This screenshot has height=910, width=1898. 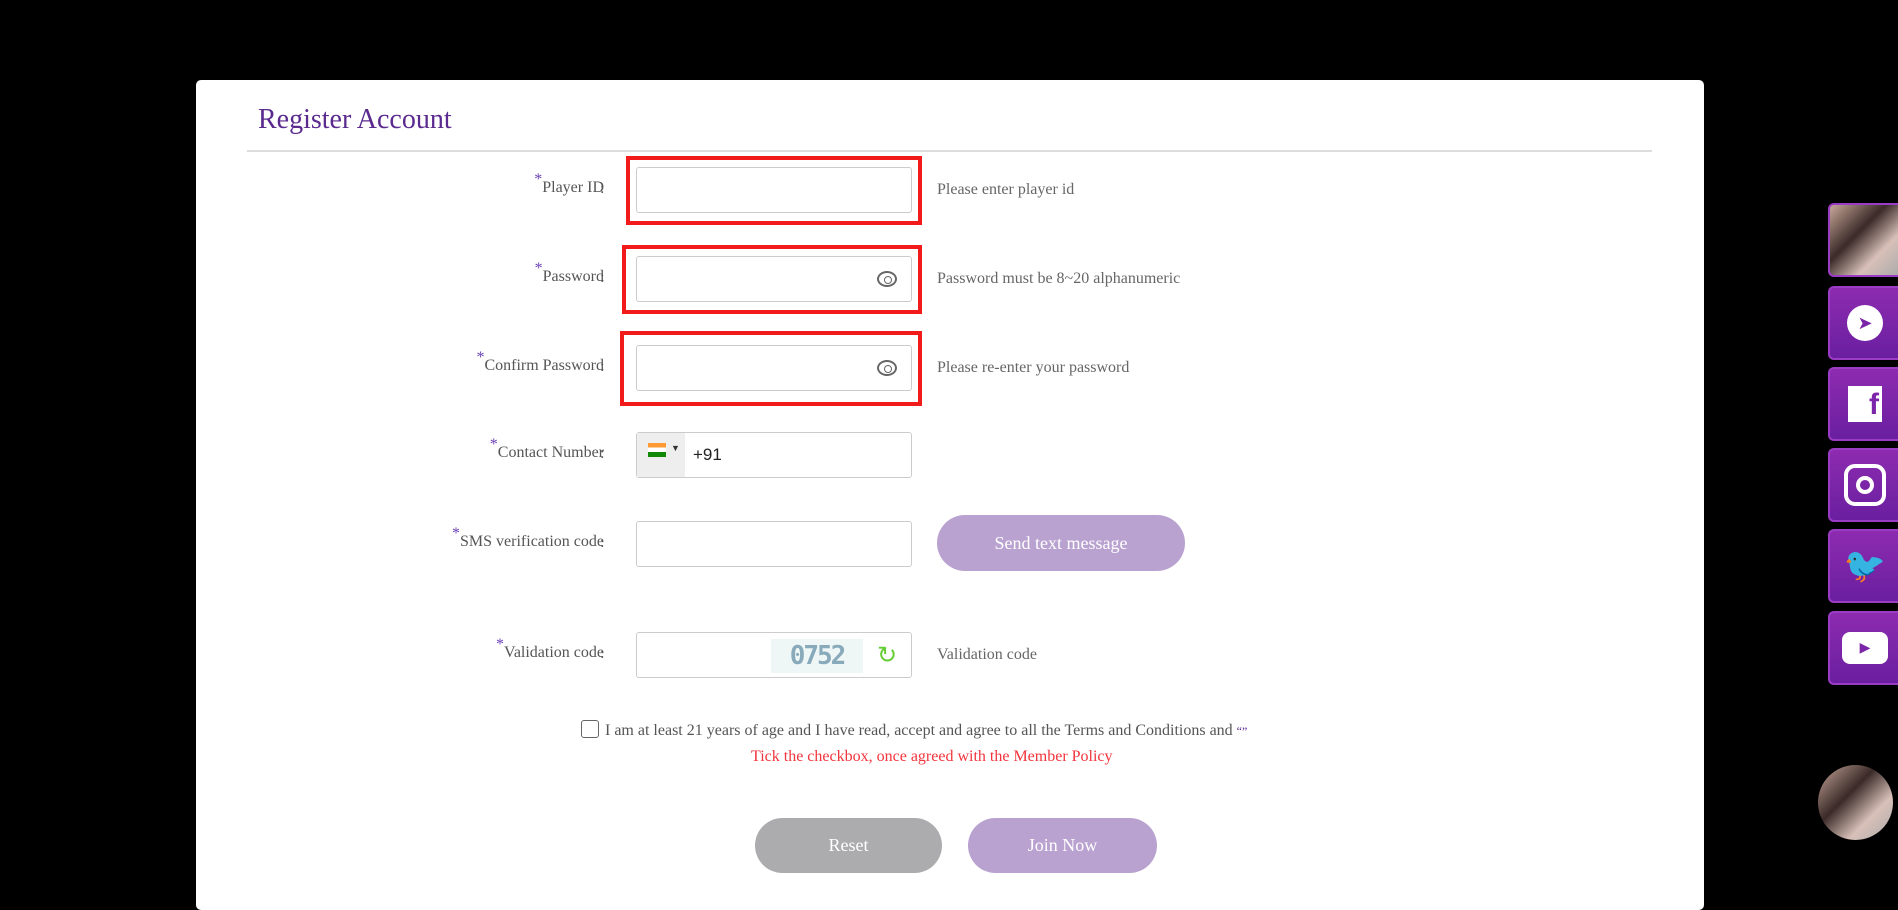 What do you see at coordinates (573, 187) in the screenshot?
I see `player-id-label: Player ID` at bounding box center [573, 187].